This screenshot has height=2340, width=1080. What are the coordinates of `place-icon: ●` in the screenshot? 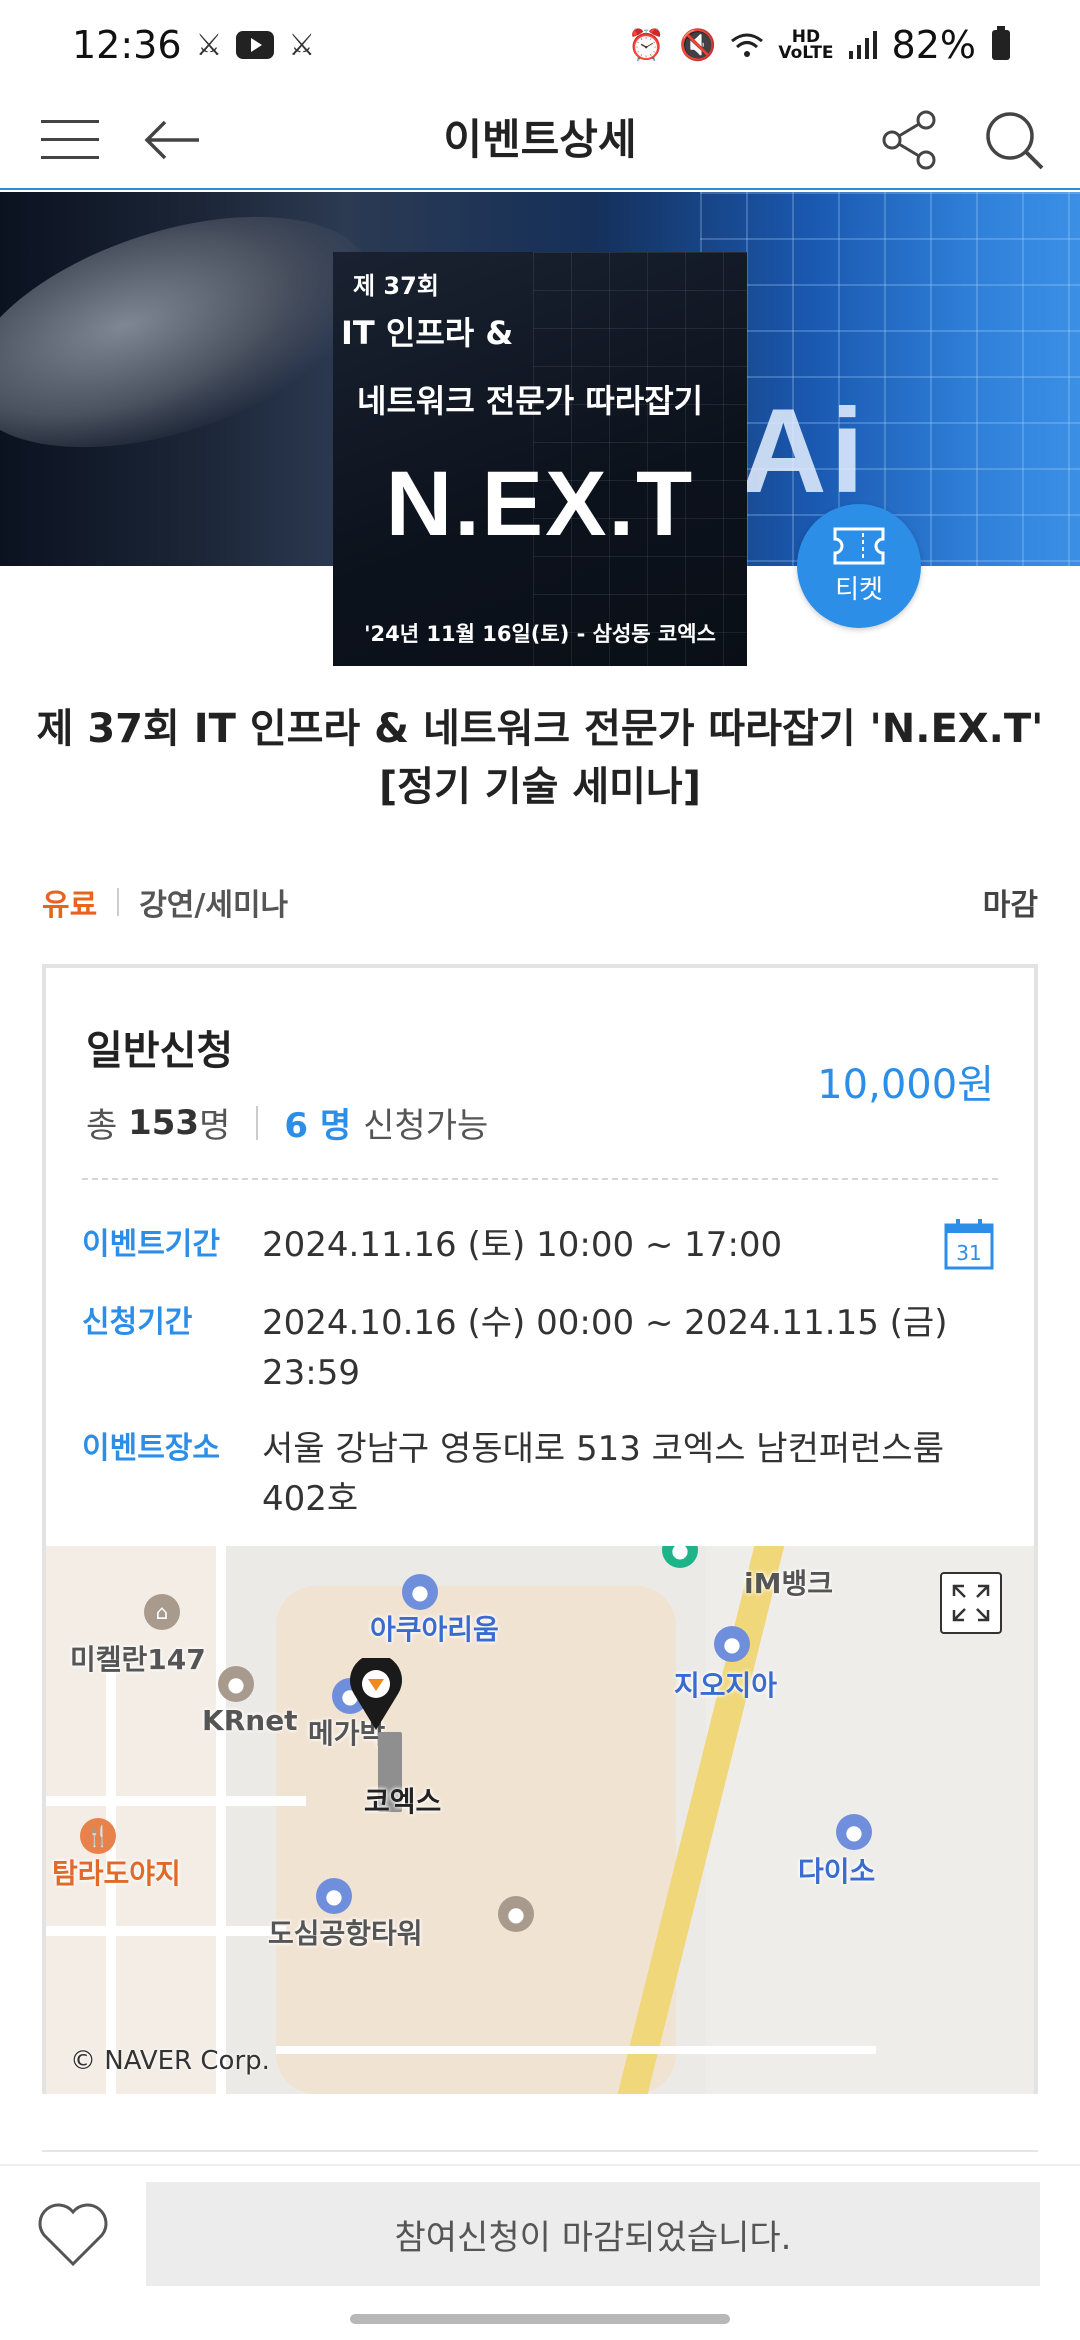 It's located at (516, 1914).